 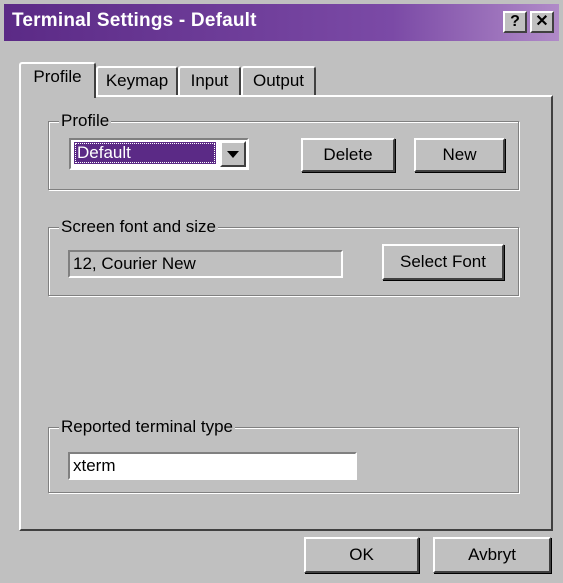 I want to click on tab-label: Output, so click(x=278, y=80).